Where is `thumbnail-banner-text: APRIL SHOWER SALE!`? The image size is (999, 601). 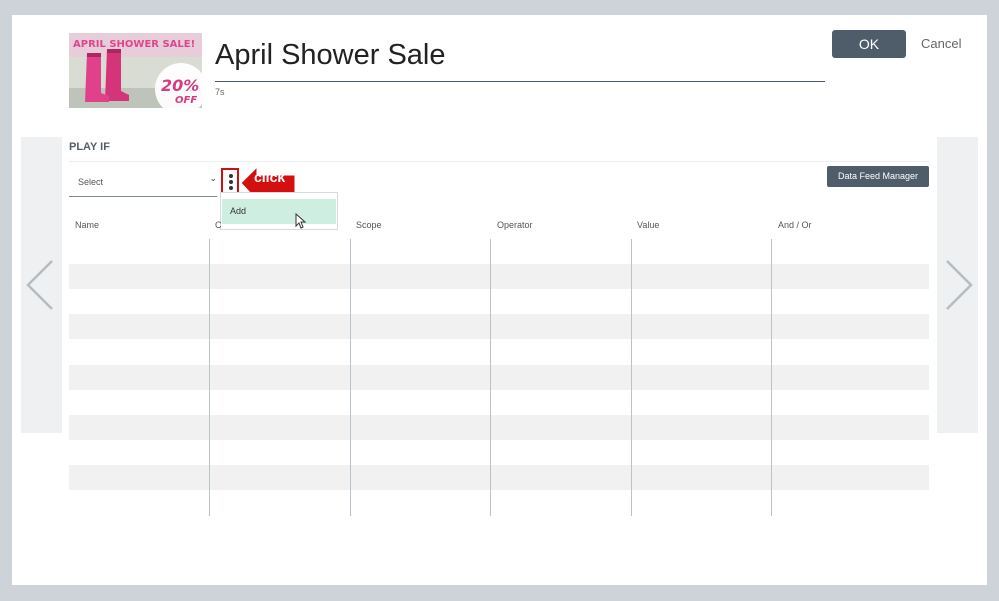
thumbnail-banner-text: APRIL SHOWER SALE! is located at coordinates (134, 44).